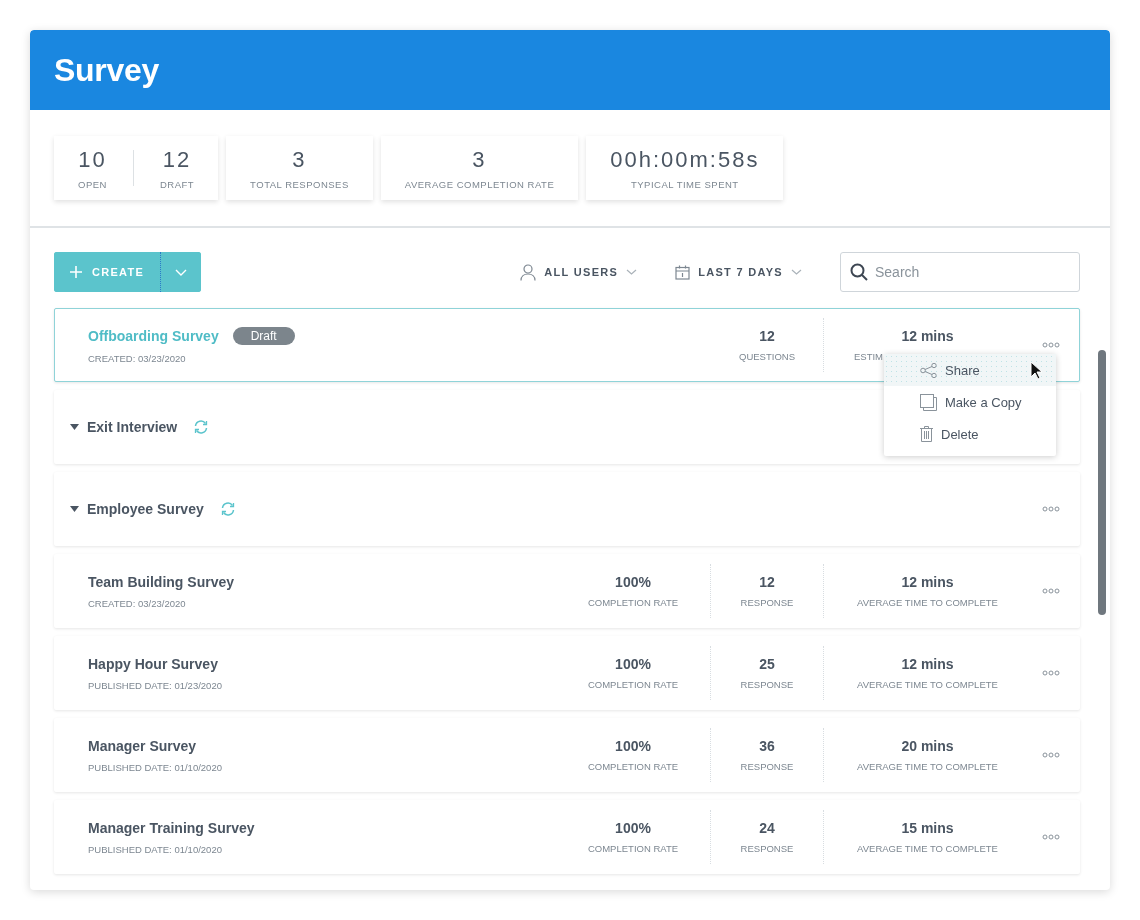  Describe the element at coordinates (960, 272) in the screenshot. I see `search-field: Search` at that location.